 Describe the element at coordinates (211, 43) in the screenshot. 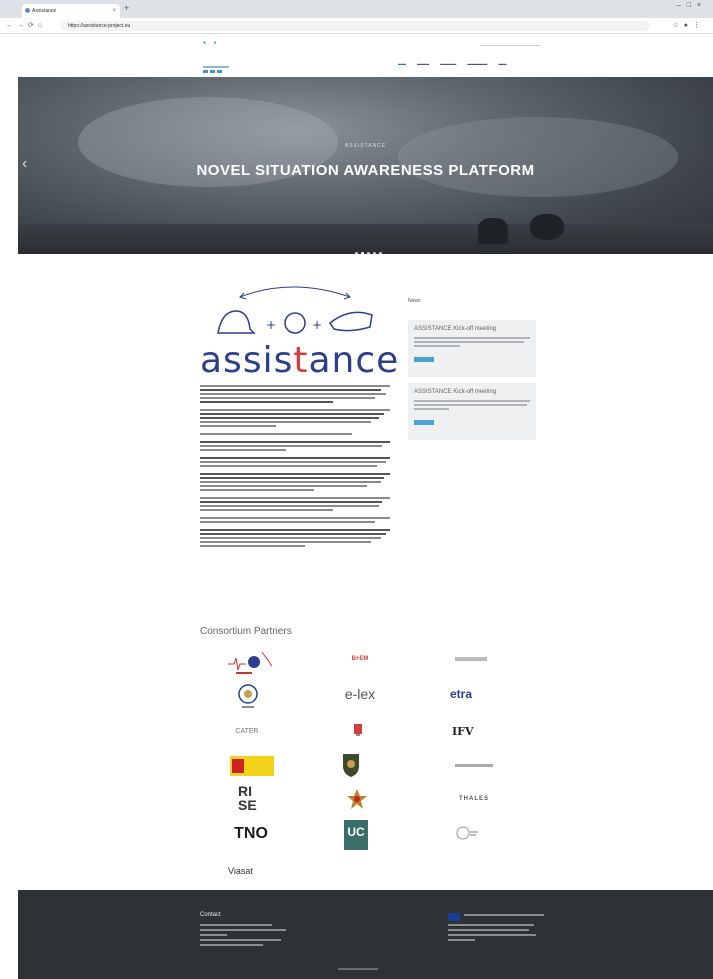

I see `social-icons: ● ●` at that location.